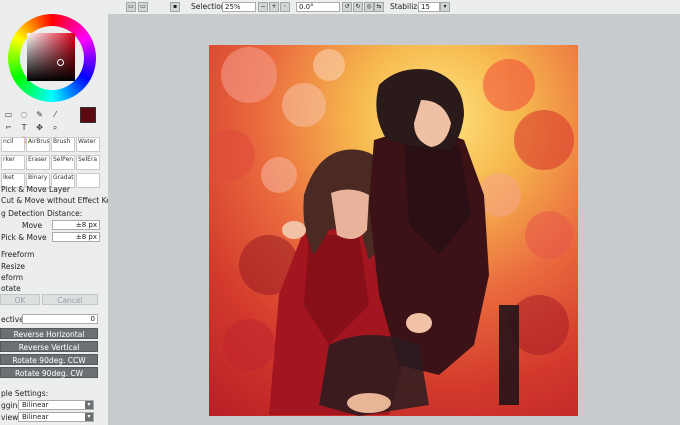 The width and height of the screenshot is (680, 425). Describe the element at coordinates (10, 417) in the screenshot. I see `preview-label: view` at that location.